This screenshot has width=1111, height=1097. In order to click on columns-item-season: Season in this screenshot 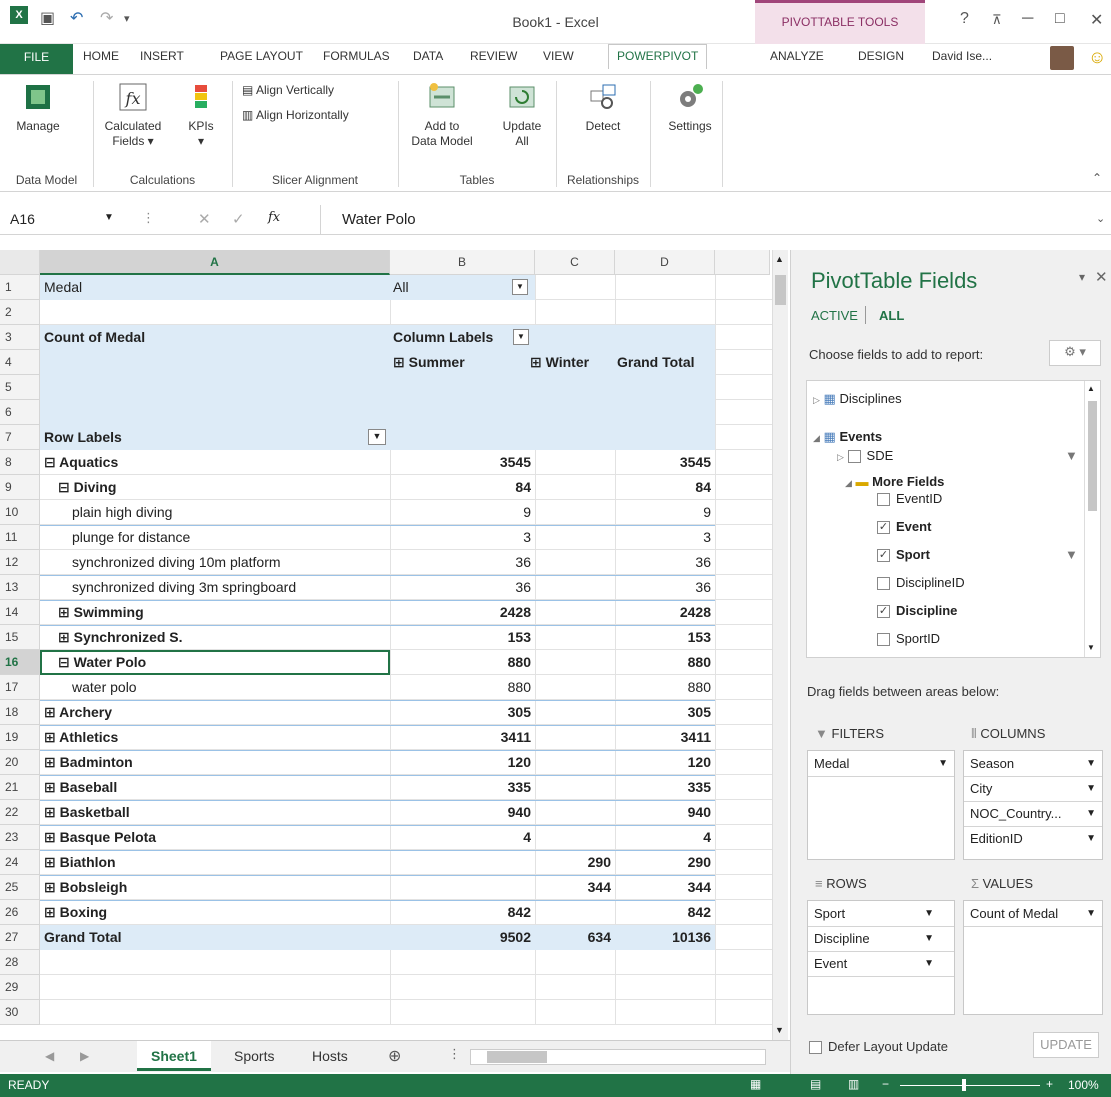, I will do `click(992, 763)`.